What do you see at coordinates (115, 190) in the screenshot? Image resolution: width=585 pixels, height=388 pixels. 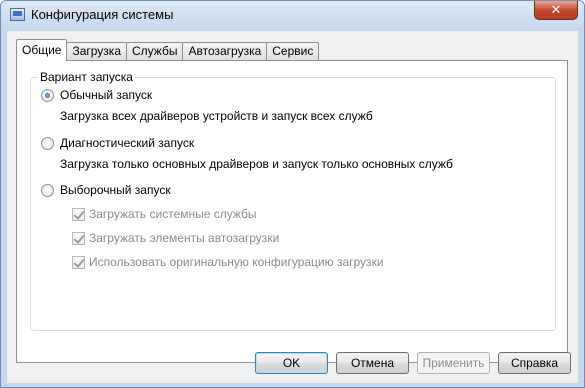 I see `radio-selective-label: Выборочный запуск` at bounding box center [115, 190].